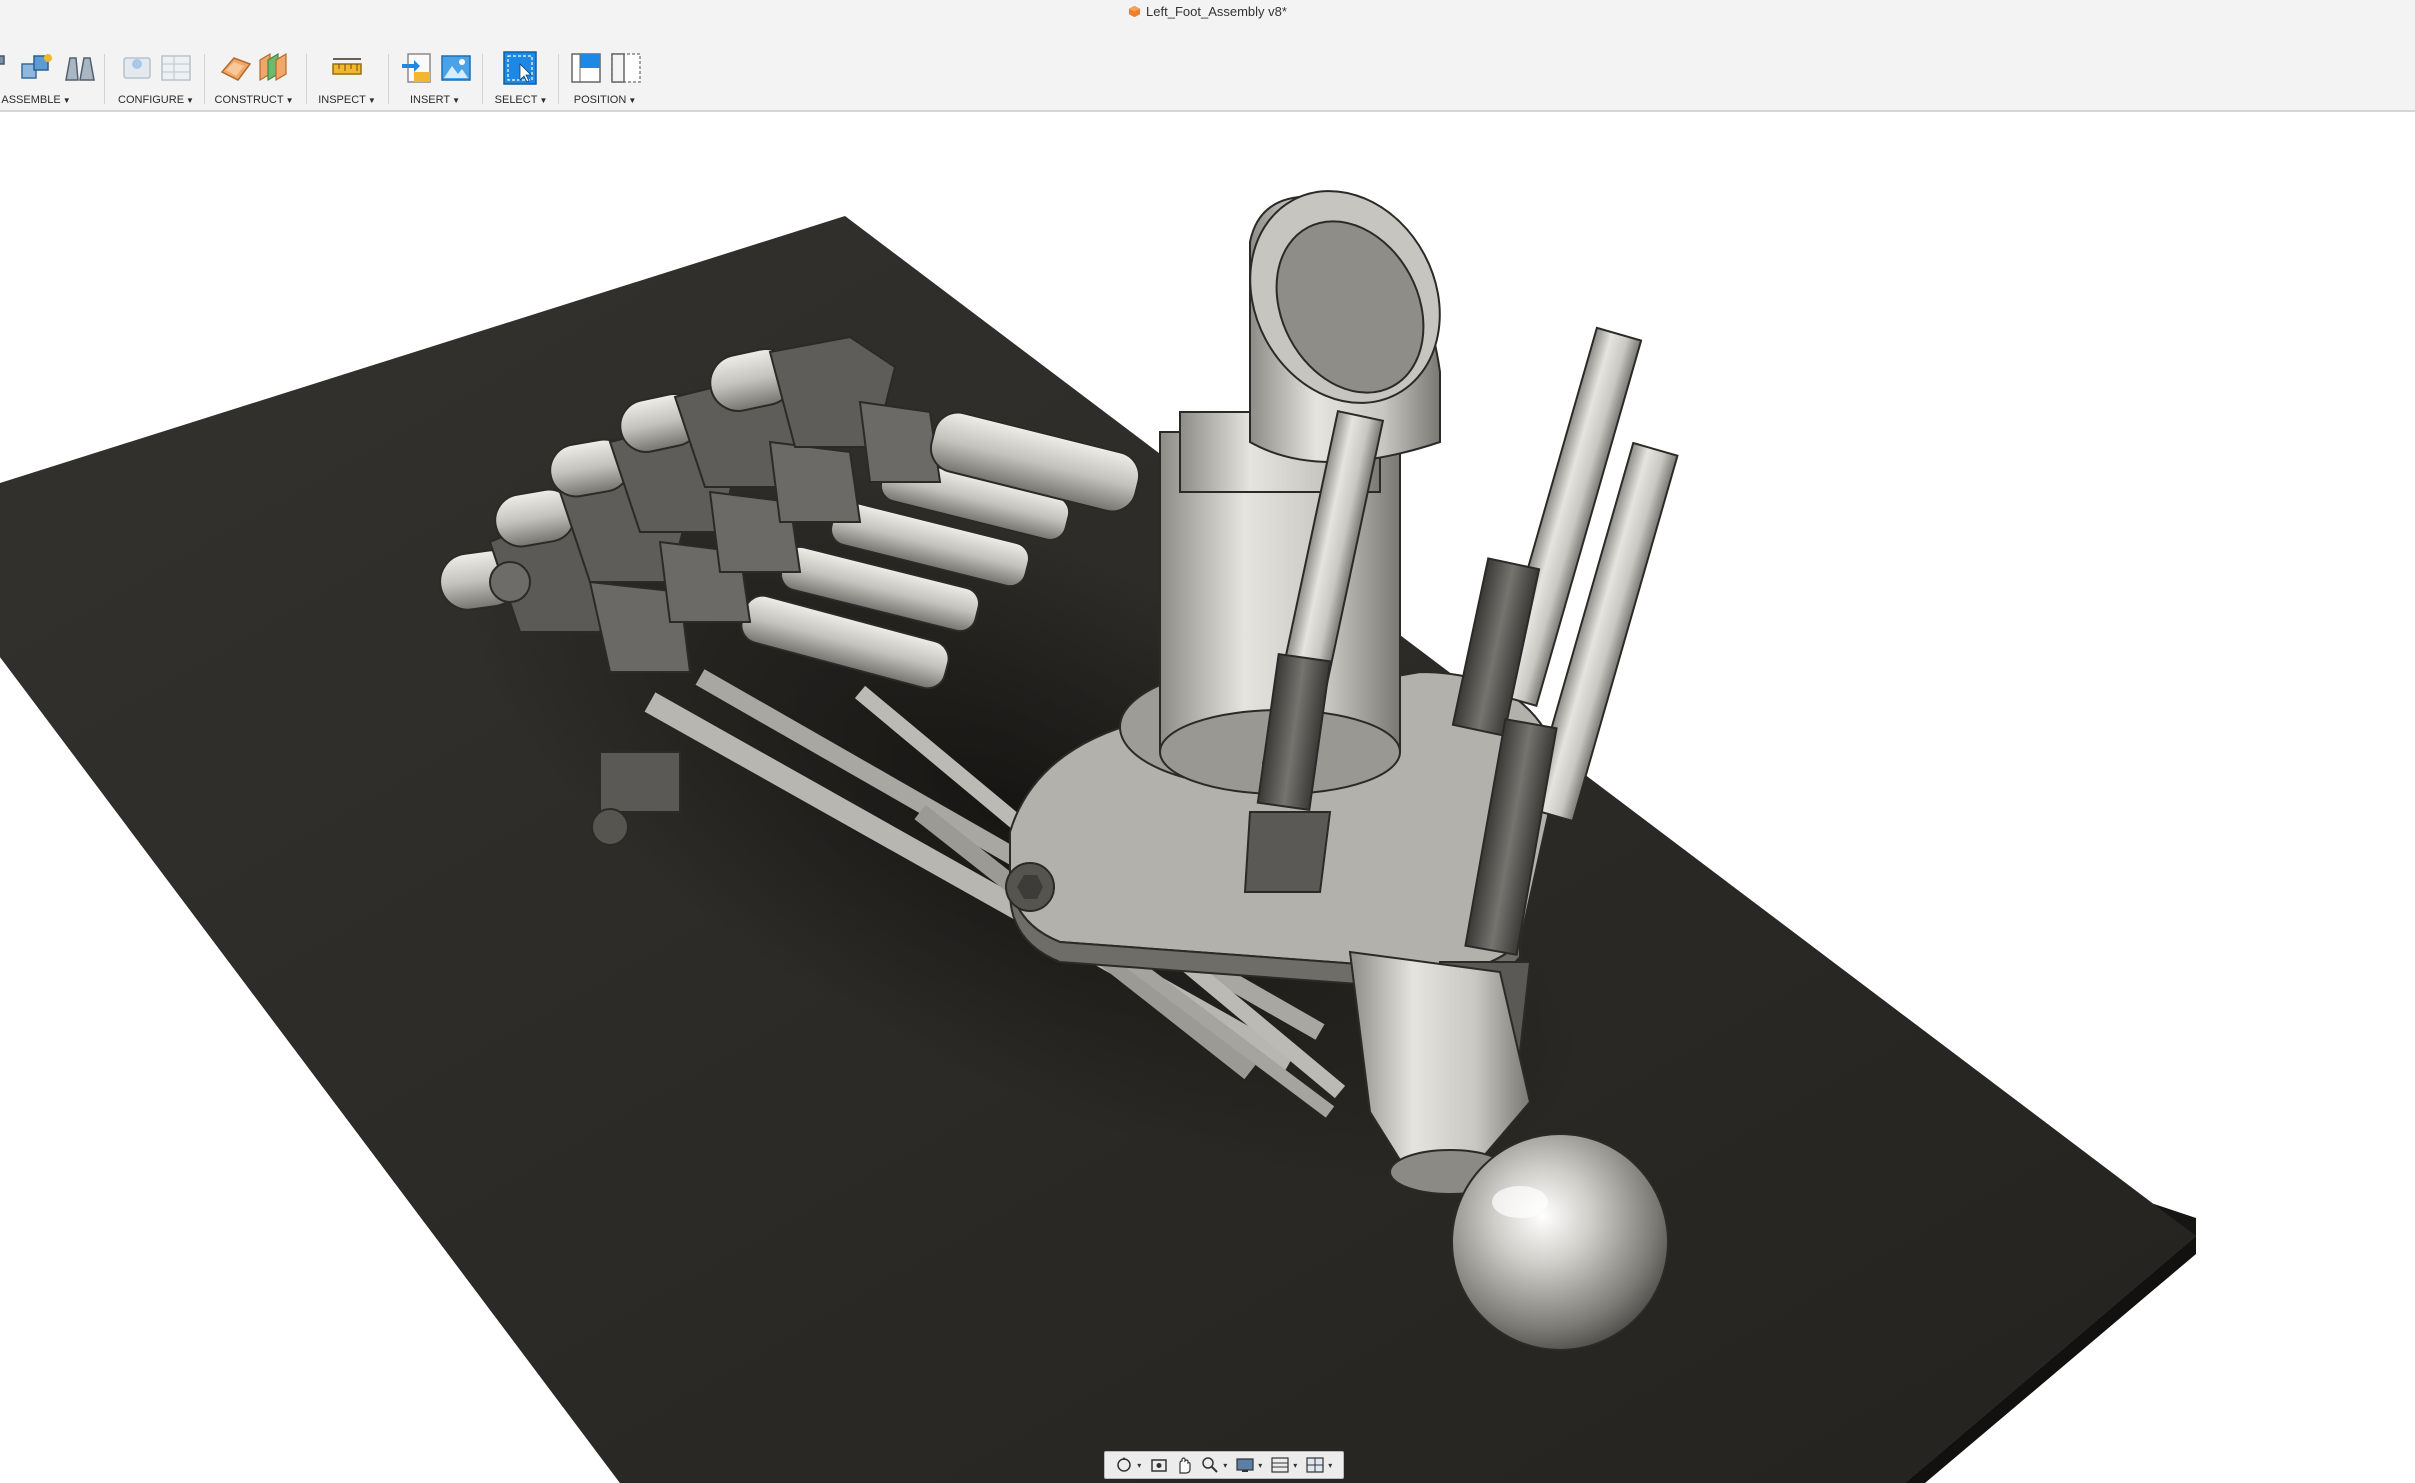 The height and width of the screenshot is (1483, 2415). I want to click on revert-position-icon, so click(626, 68).